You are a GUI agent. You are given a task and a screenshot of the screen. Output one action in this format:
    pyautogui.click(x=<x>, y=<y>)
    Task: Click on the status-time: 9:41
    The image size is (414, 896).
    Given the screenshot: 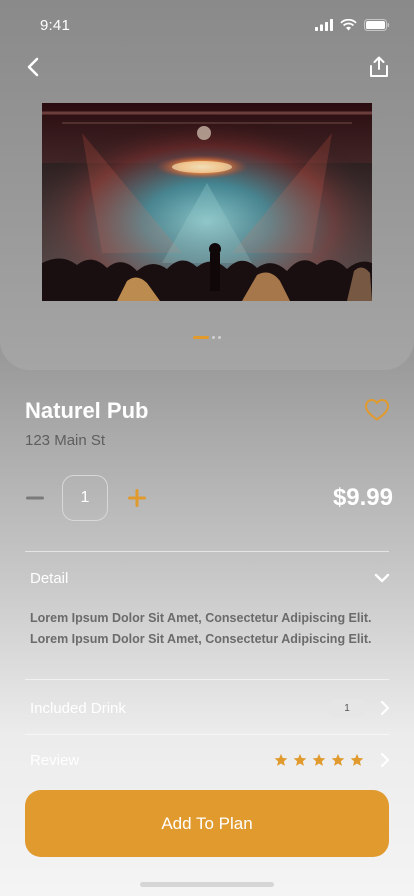 What is the action you would take?
    pyautogui.click(x=55, y=25)
    